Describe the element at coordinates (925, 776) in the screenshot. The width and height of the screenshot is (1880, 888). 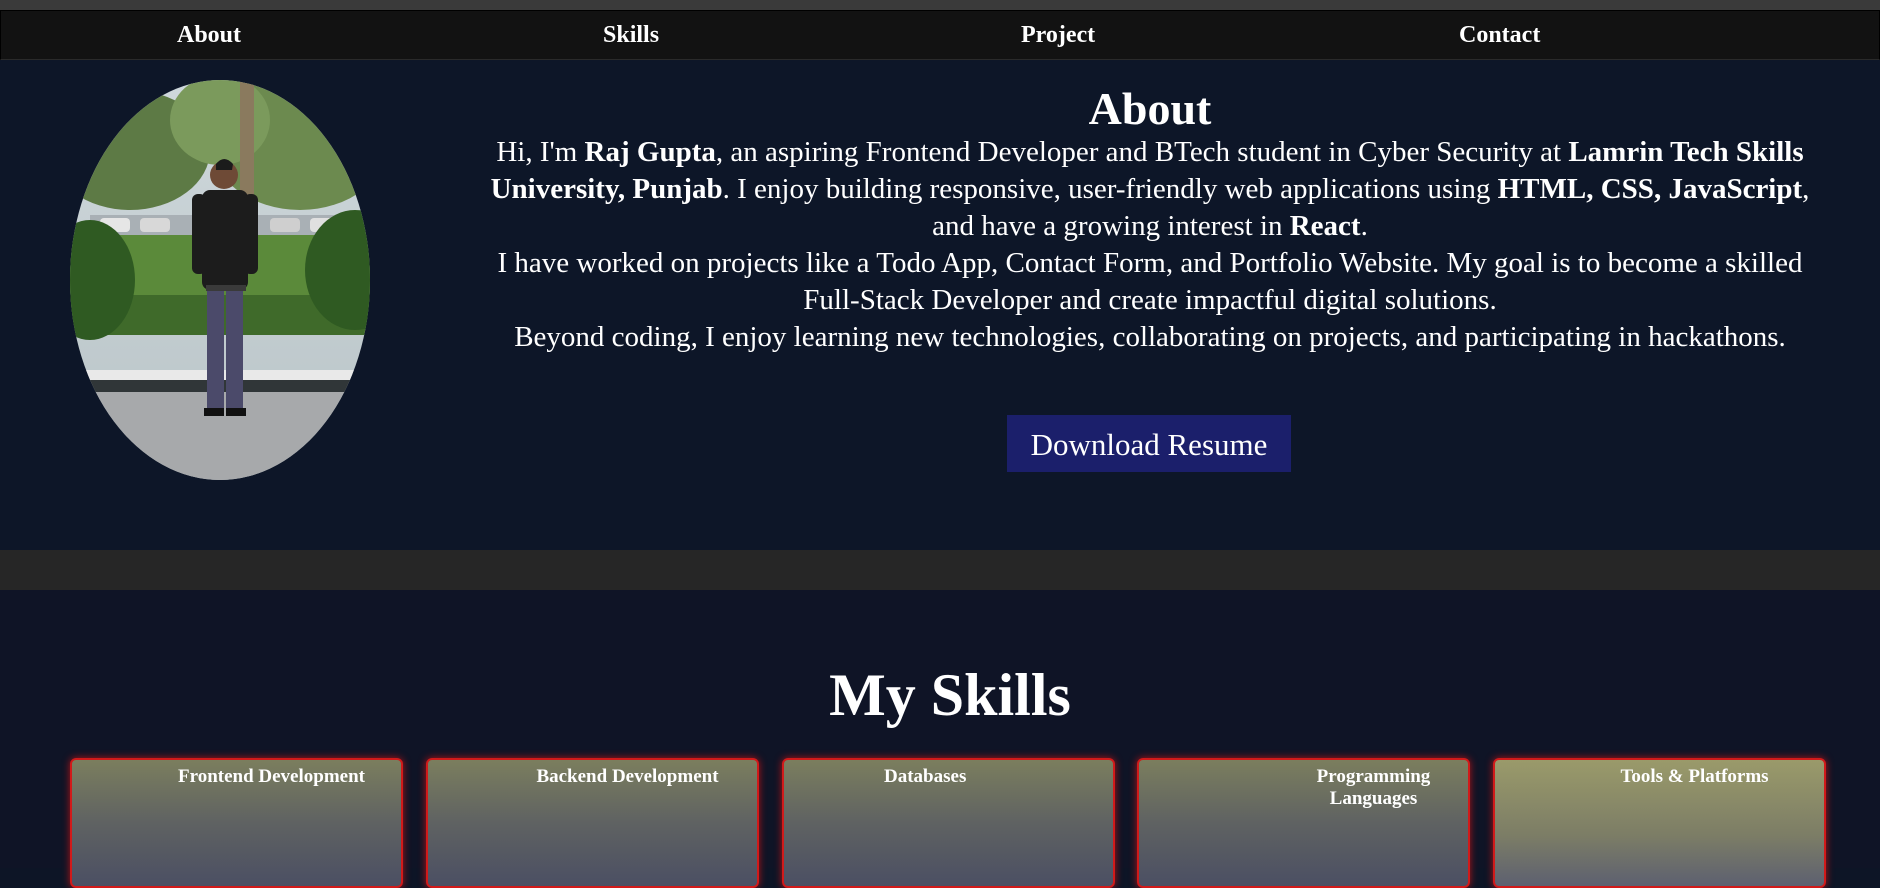
I see `skill-card-title: Databases` at that location.